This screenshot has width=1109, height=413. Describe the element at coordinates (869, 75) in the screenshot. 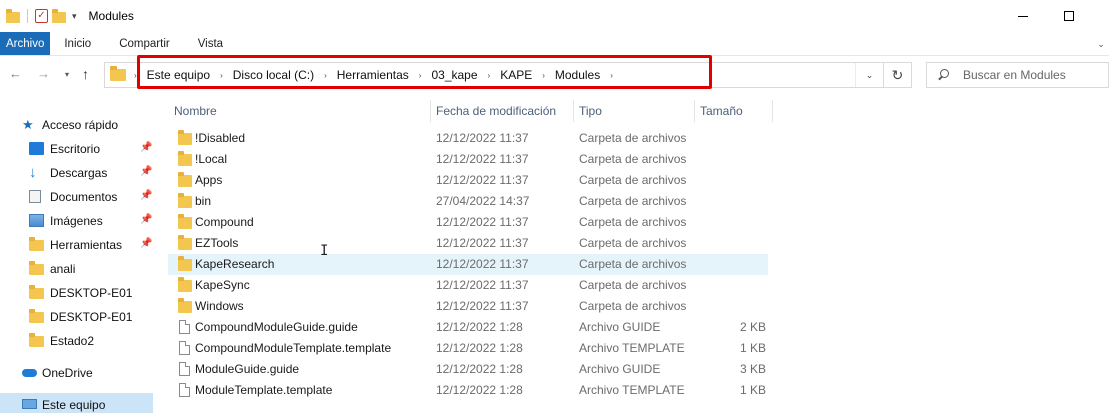

I see `address-dropdown-icon: ⌄` at that location.